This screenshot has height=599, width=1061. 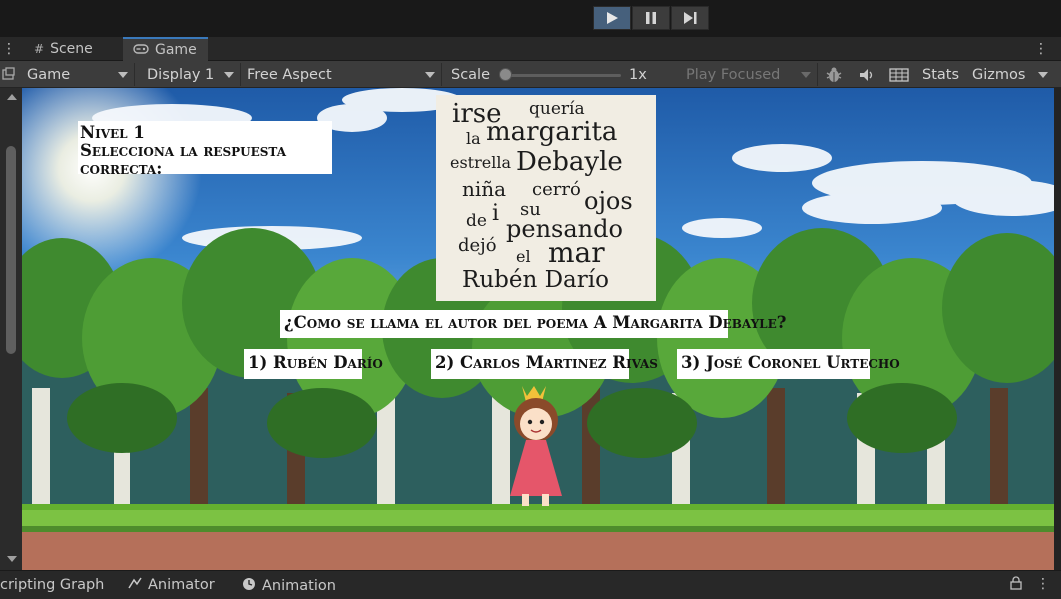 I want to click on play-button, so click(x=612, y=18).